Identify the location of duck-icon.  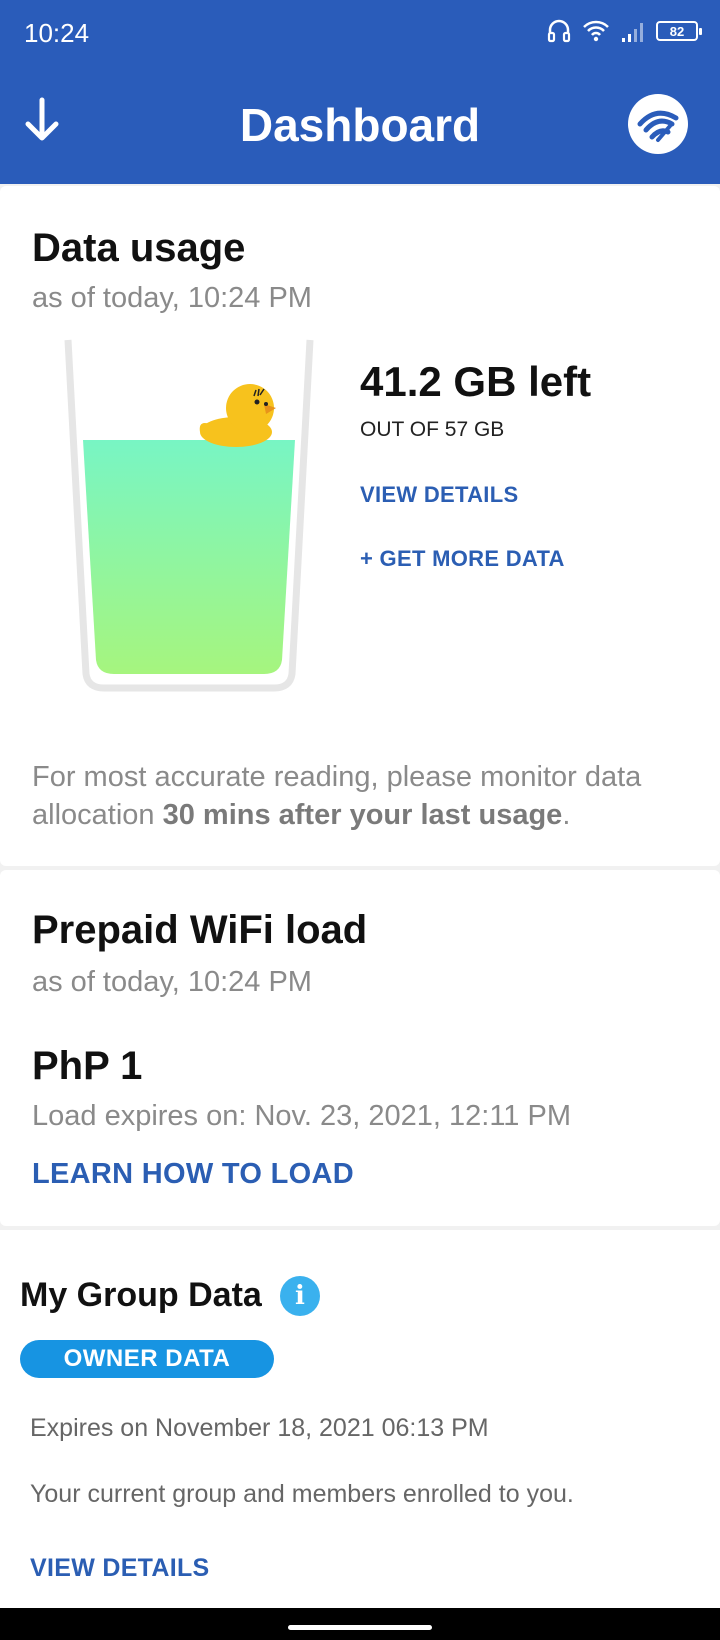
(237, 415).